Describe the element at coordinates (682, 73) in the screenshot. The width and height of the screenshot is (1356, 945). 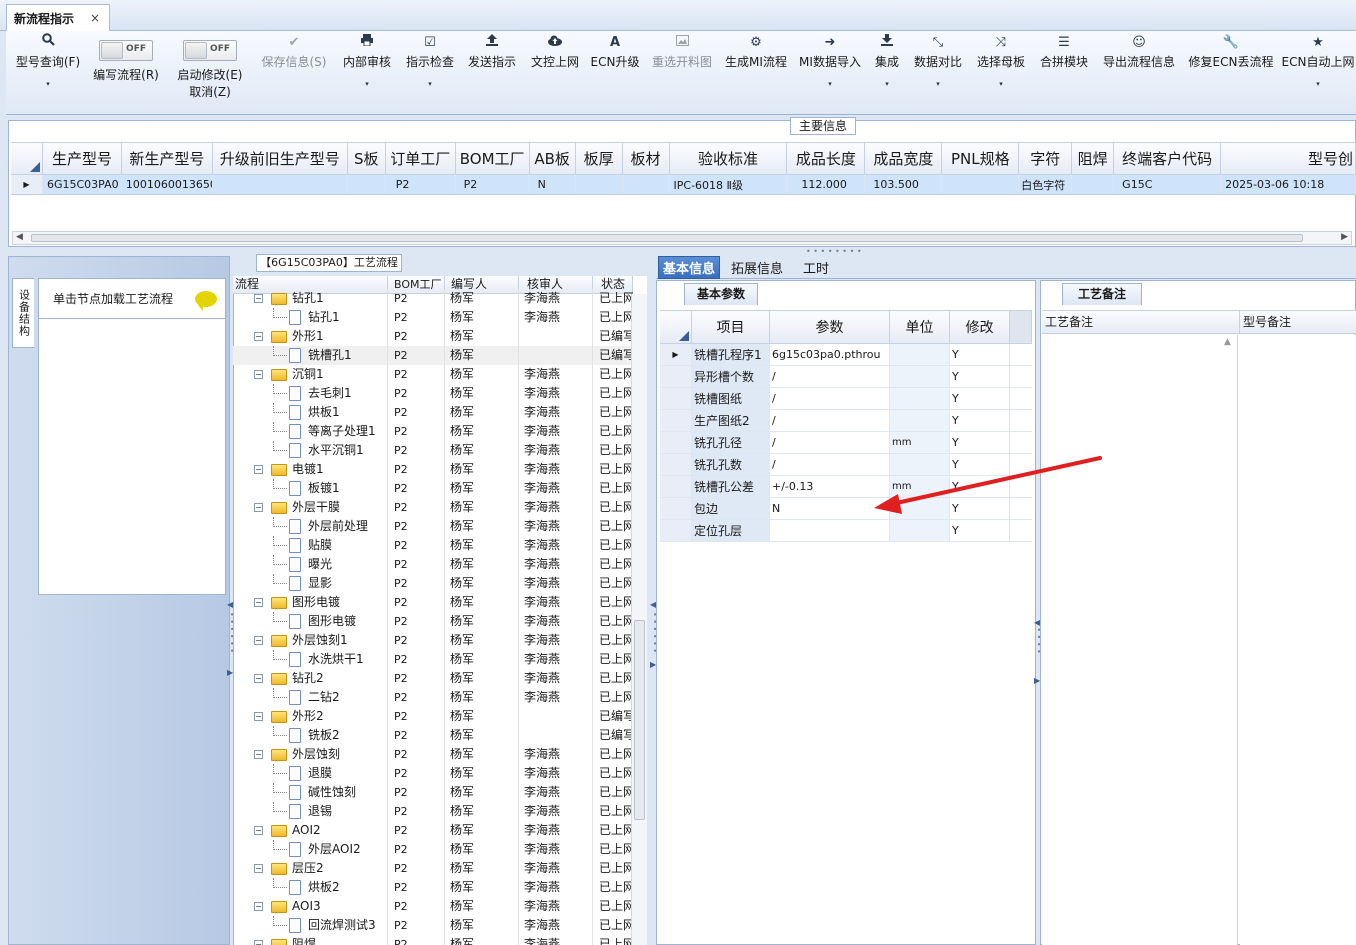
I see `reselect-cutting-drawing-button: 重选开料图` at that location.